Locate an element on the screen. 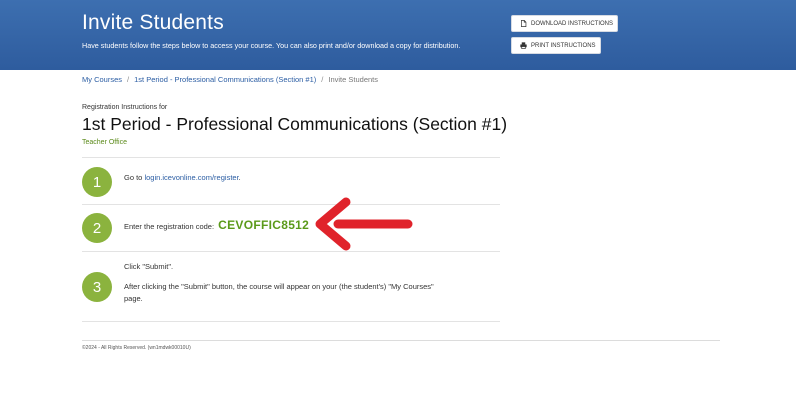 Image resolution: width=796 pixels, height=406 pixels. red-arrow-annotation is located at coordinates (364, 224).